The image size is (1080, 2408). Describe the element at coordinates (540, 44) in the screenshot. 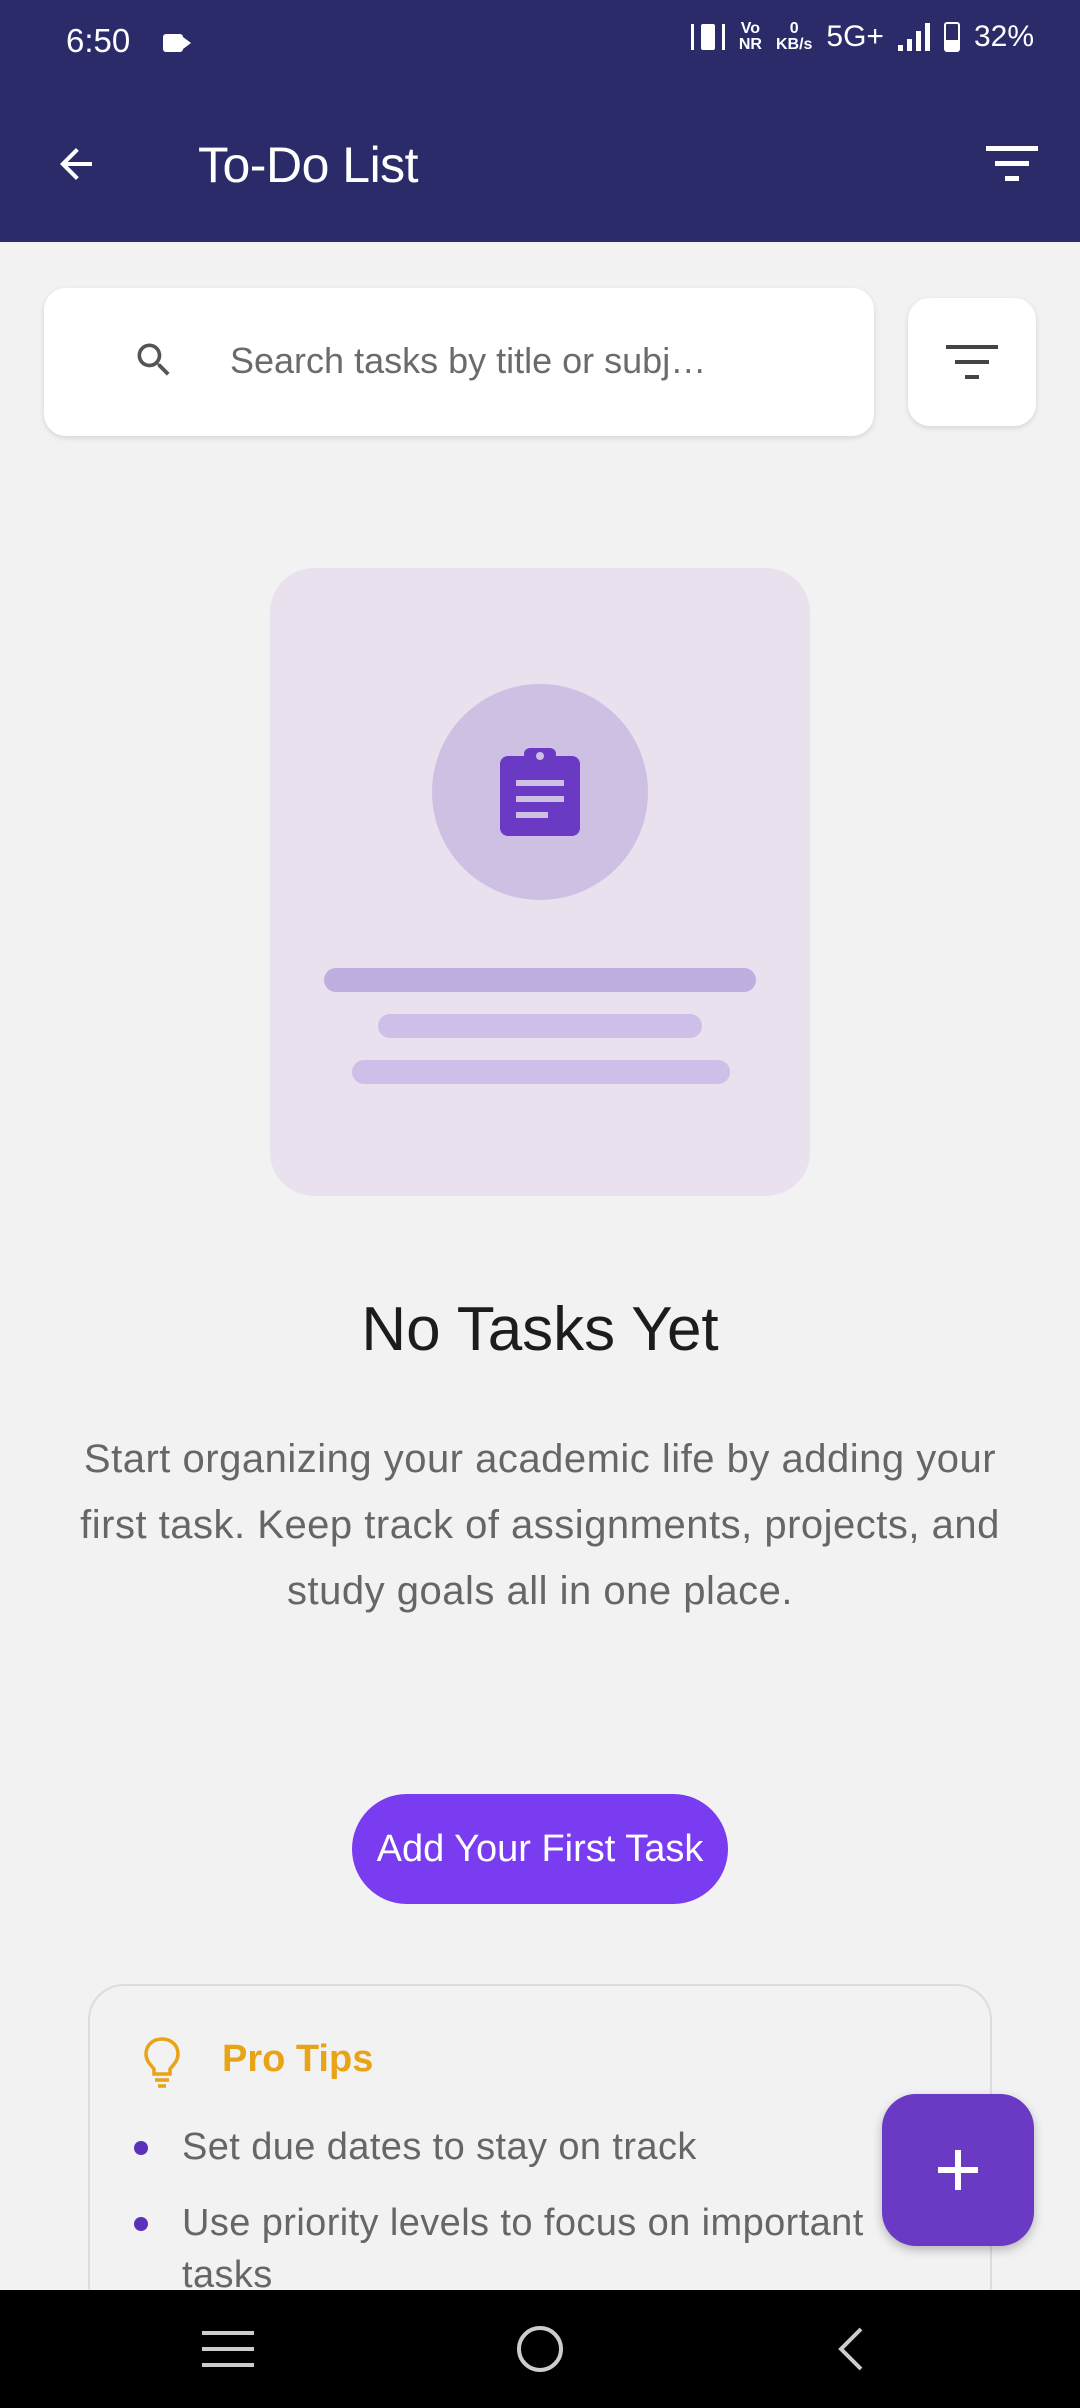

I see `status-bar: 6:50 Vo NR 0 KB/s 5G+ 32%` at that location.